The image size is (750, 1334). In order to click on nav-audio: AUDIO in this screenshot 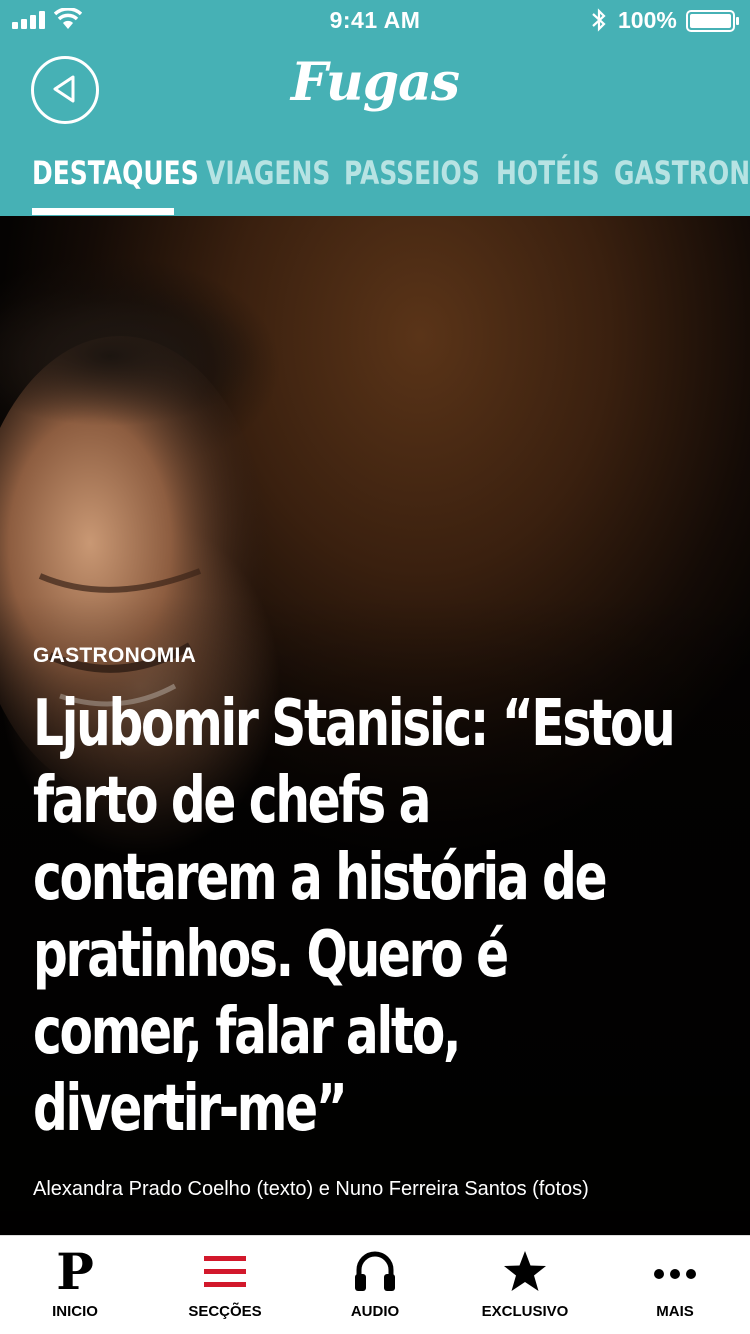, I will do `click(375, 1285)`.